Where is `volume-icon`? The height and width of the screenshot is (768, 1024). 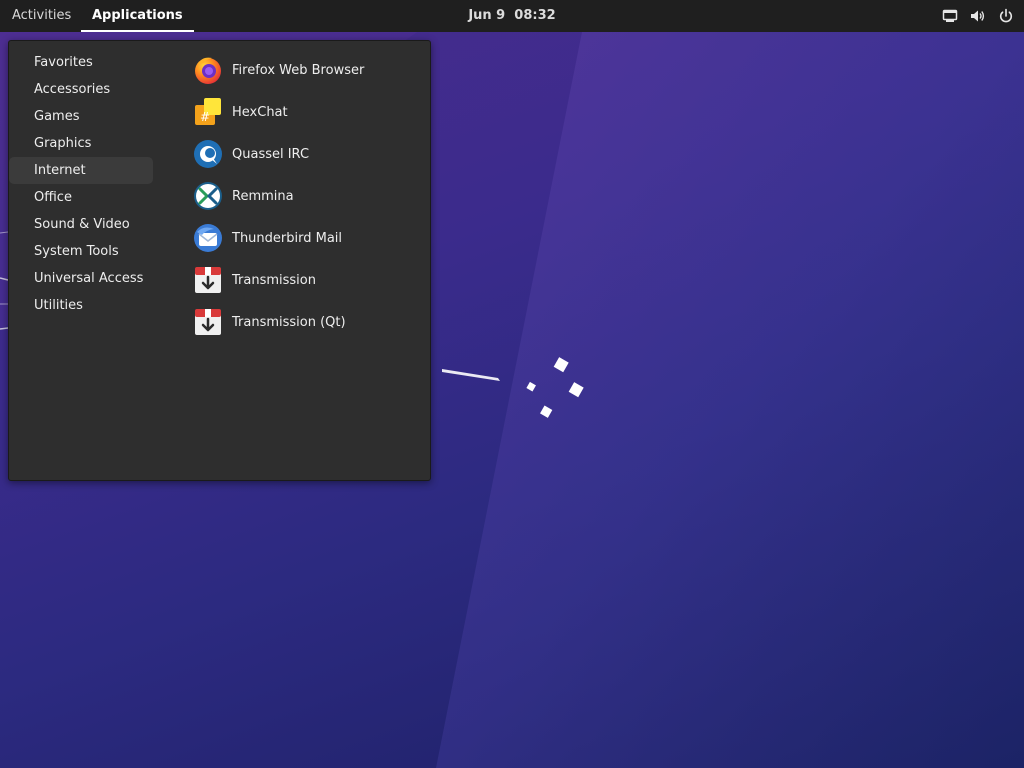
volume-icon is located at coordinates (978, 16).